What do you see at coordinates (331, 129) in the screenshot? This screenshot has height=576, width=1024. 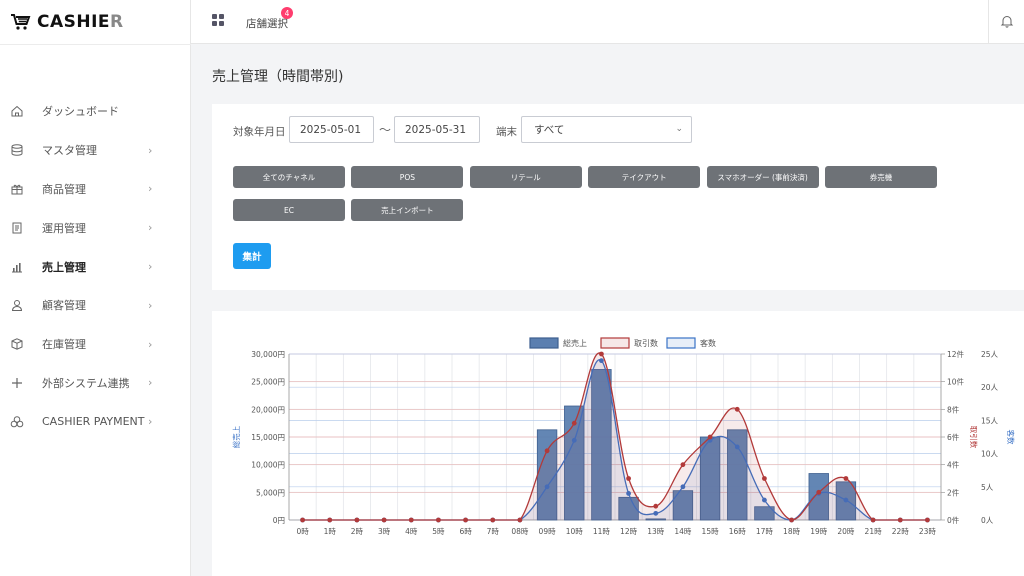 I see `date-from-input: 2025-05-01` at bounding box center [331, 129].